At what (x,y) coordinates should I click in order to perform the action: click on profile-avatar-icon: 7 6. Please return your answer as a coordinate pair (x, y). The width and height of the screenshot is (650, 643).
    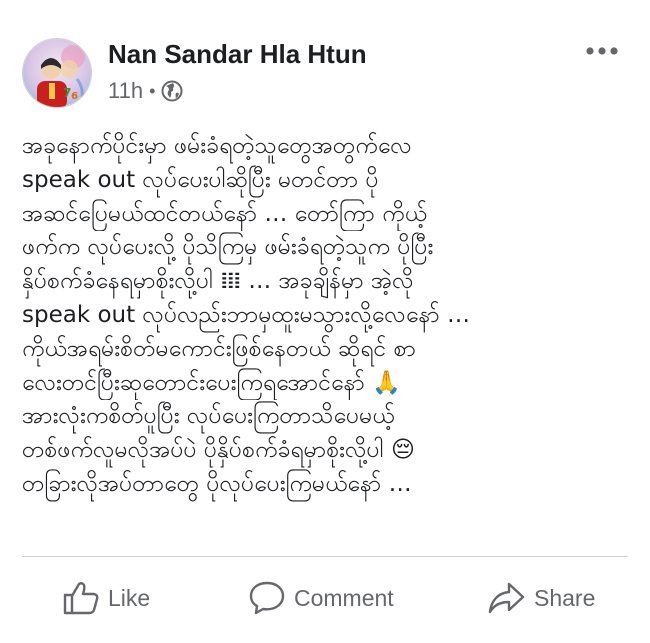
    Looking at the image, I should click on (57, 73).